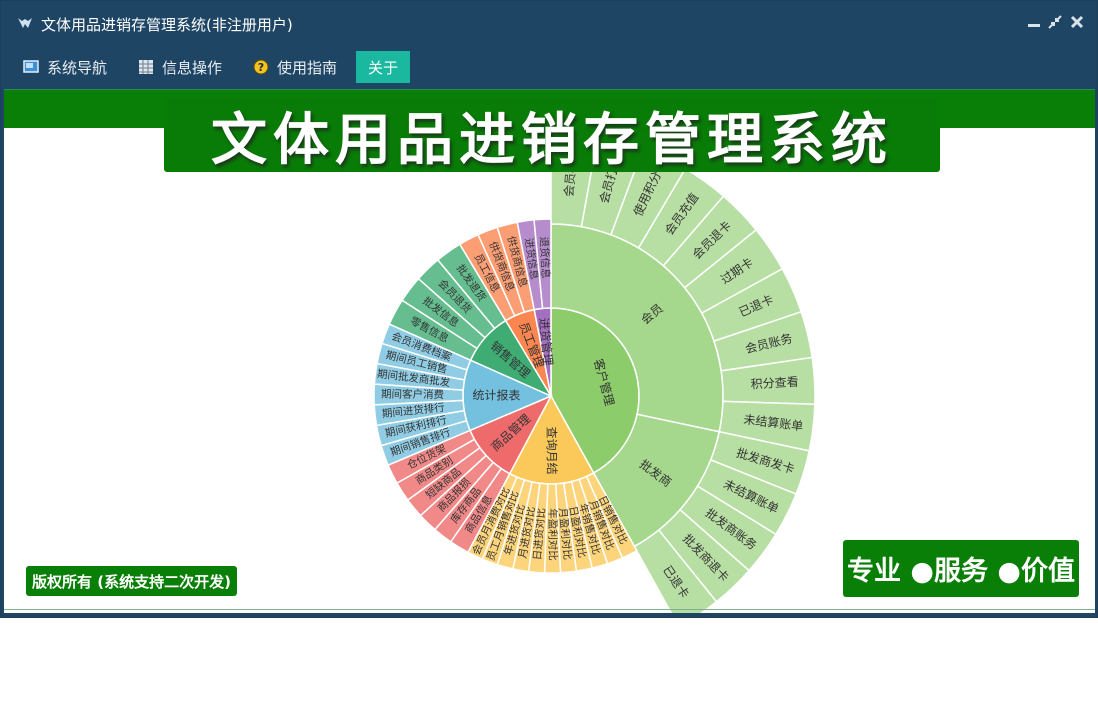  What do you see at coordinates (774, 383) in the screenshot?
I see `leaf-label: 积分查看` at bounding box center [774, 383].